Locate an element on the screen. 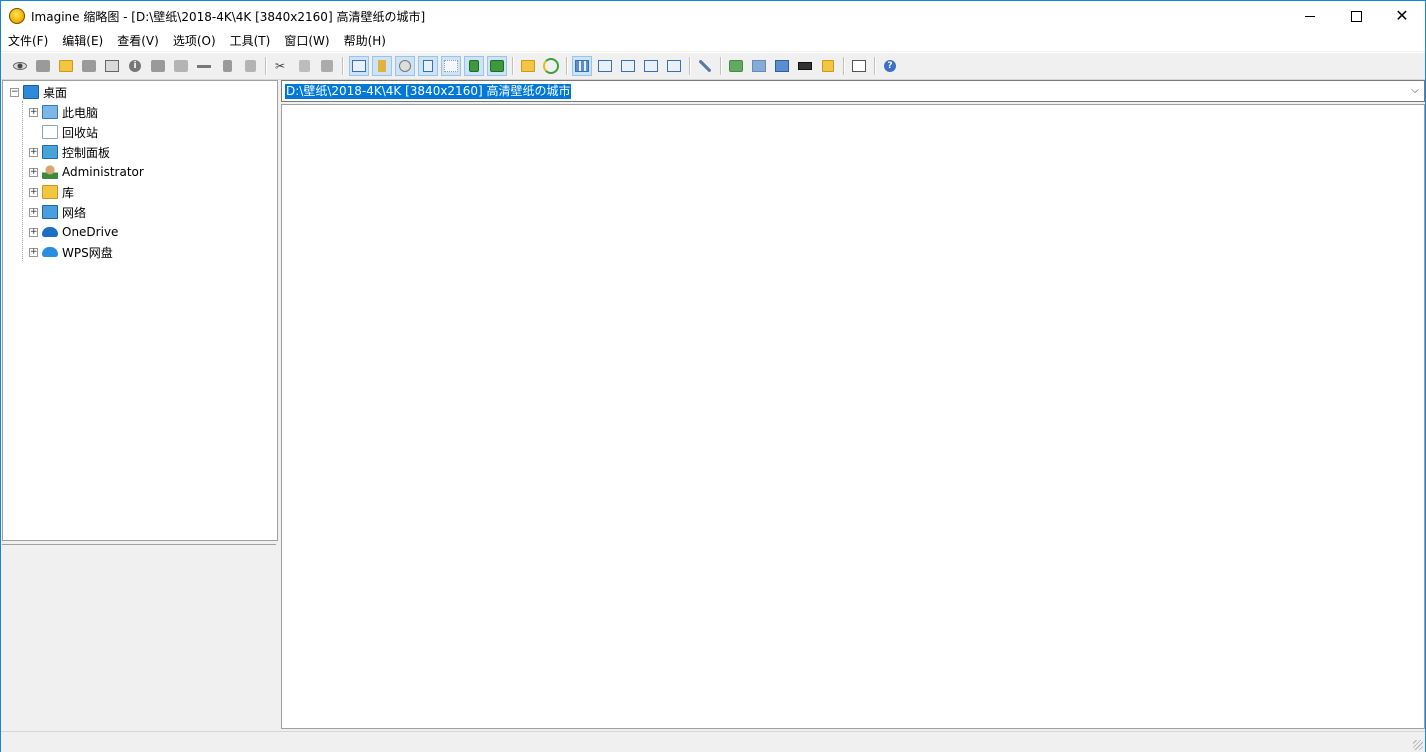 The height and width of the screenshot is (752, 1426). copy-button is located at coordinates (304, 66).